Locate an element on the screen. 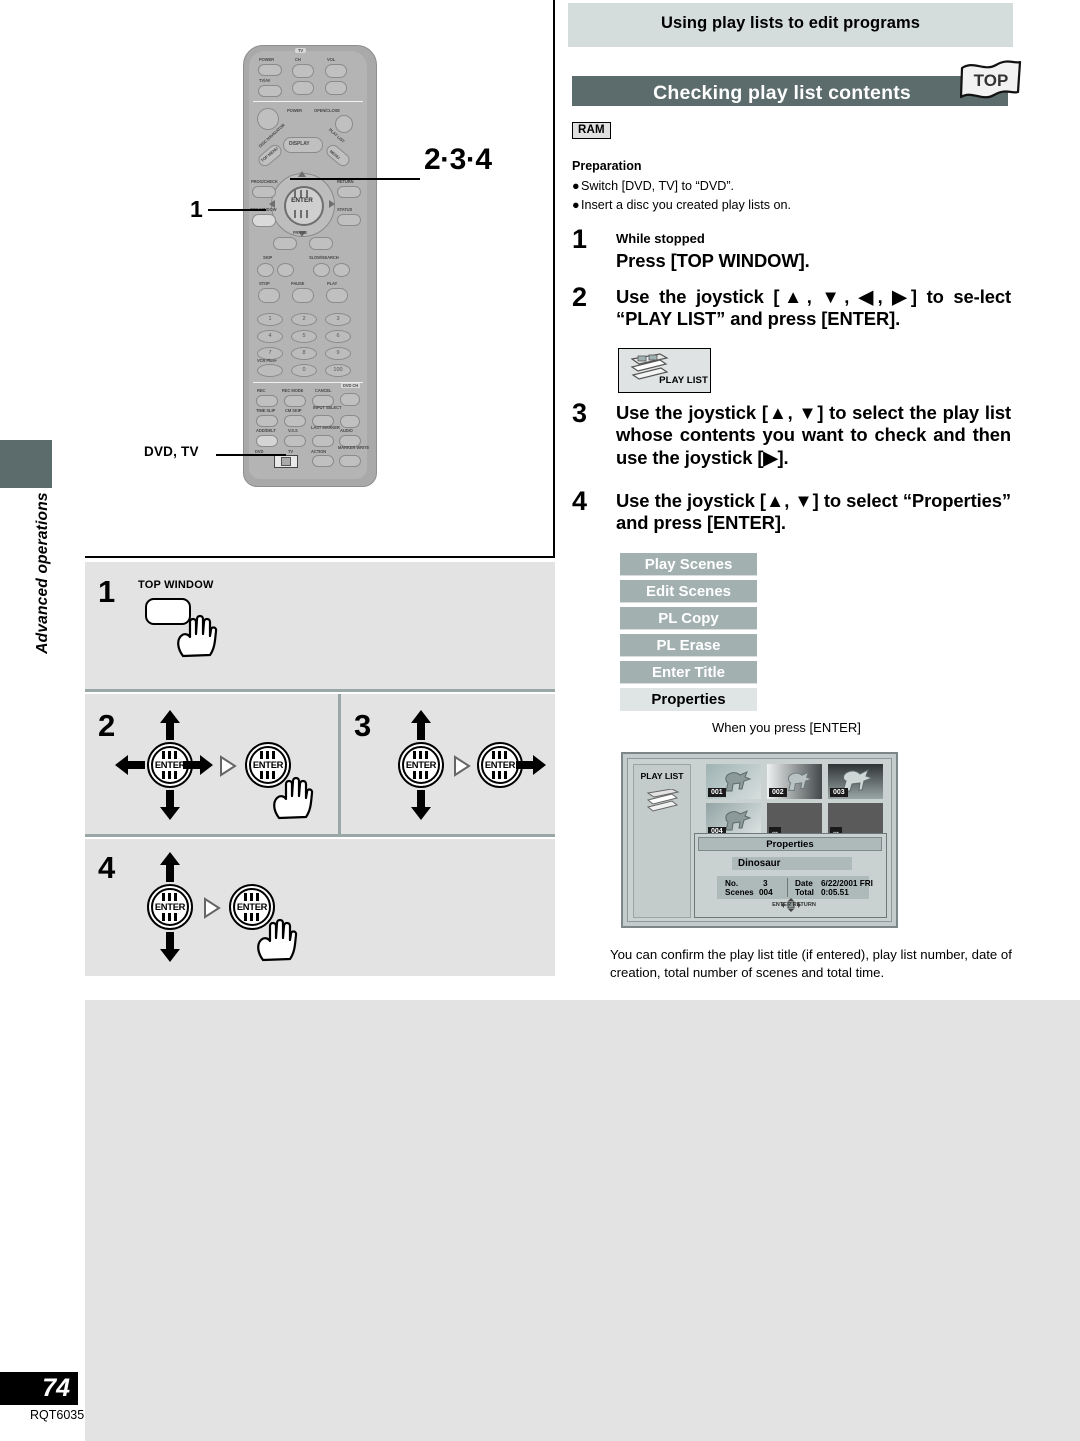 Image resolution: width=1080 pixels, height=1441 pixels. tv-thumbnail-001: 001 is located at coordinates (733, 781).